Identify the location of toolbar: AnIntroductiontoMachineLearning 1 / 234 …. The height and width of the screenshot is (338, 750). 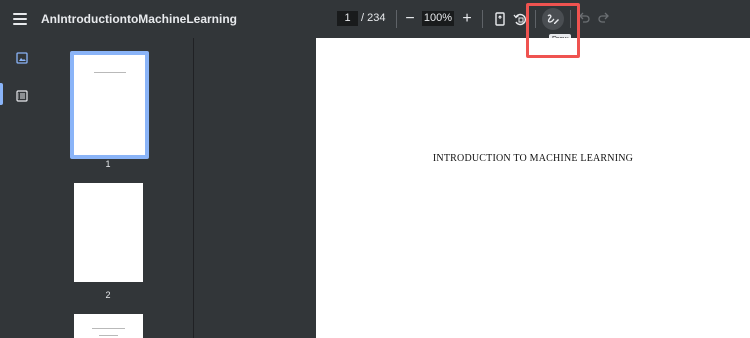
(375, 19).